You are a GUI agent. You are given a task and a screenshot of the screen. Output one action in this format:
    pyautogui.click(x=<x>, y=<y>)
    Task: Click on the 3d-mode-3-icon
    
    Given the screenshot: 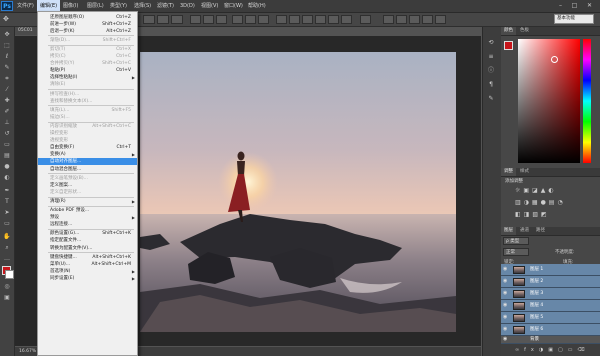 What is the action you would take?
    pyautogui.click(x=414, y=19)
    